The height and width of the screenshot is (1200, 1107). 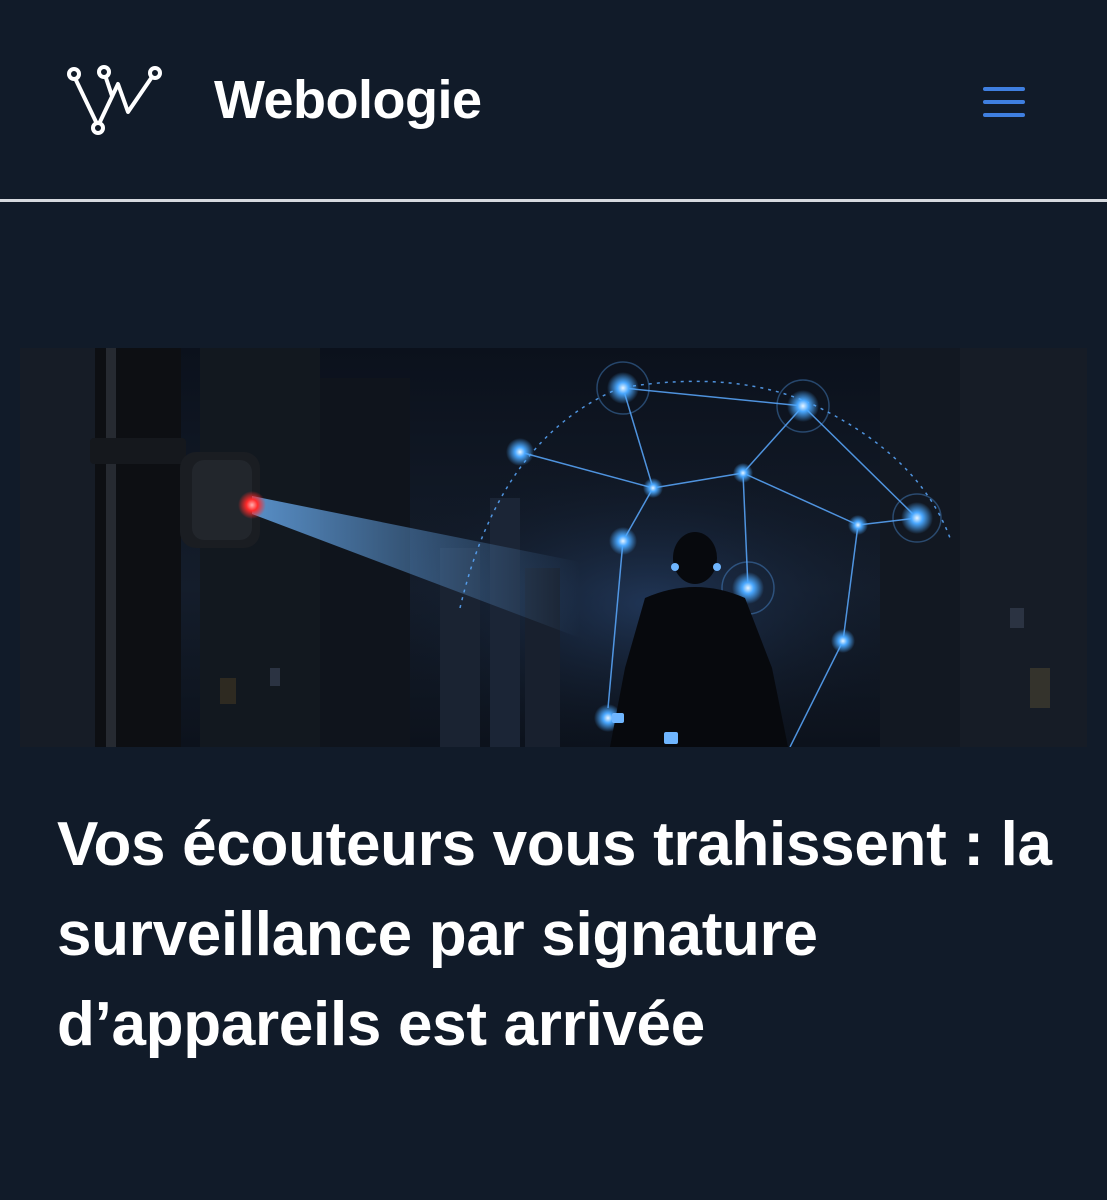 I want to click on hamburger-menu-icon, so click(x=1004, y=102).